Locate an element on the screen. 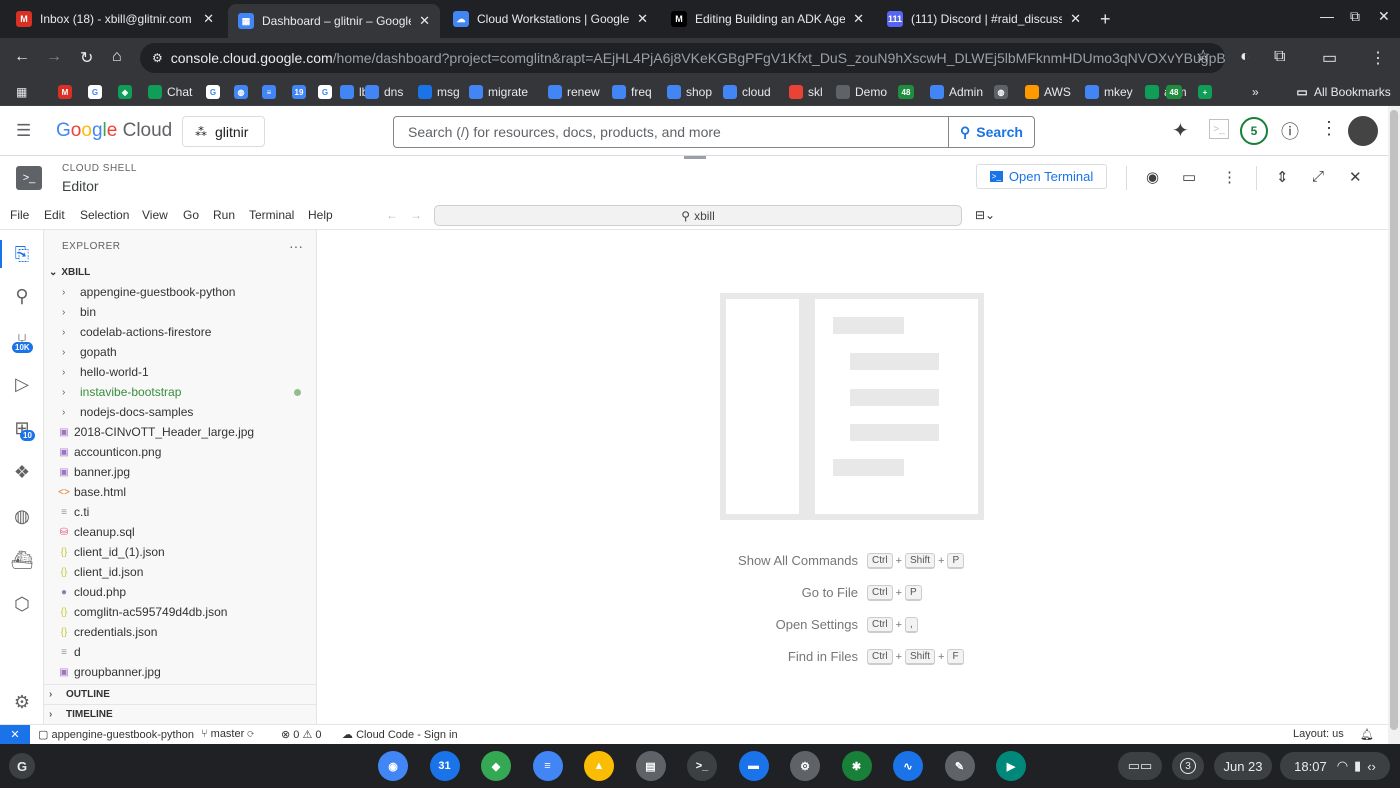  tree-file: ▣ 2018-CINvOTT_Header_large.jpg is located at coordinates (180, 432).